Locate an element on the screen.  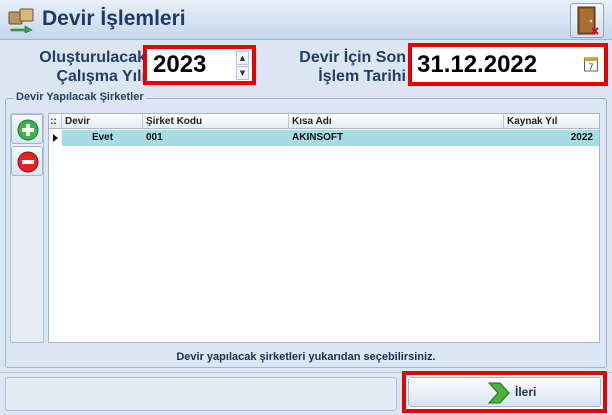
title-bar: Devir İşlemleri is located at coordinates (306, 20).